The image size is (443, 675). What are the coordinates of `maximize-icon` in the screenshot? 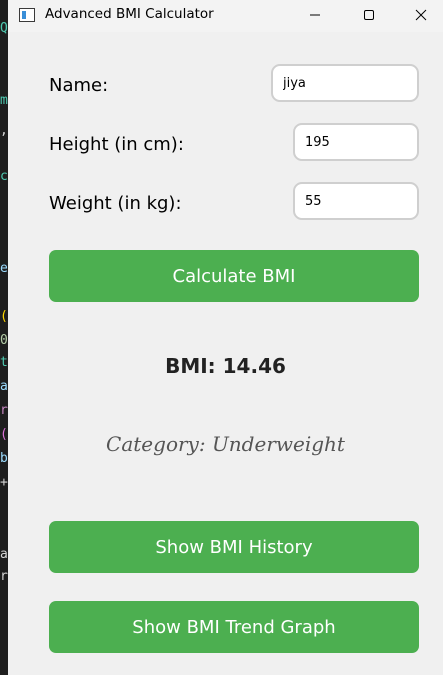 It's located at (369, 15).